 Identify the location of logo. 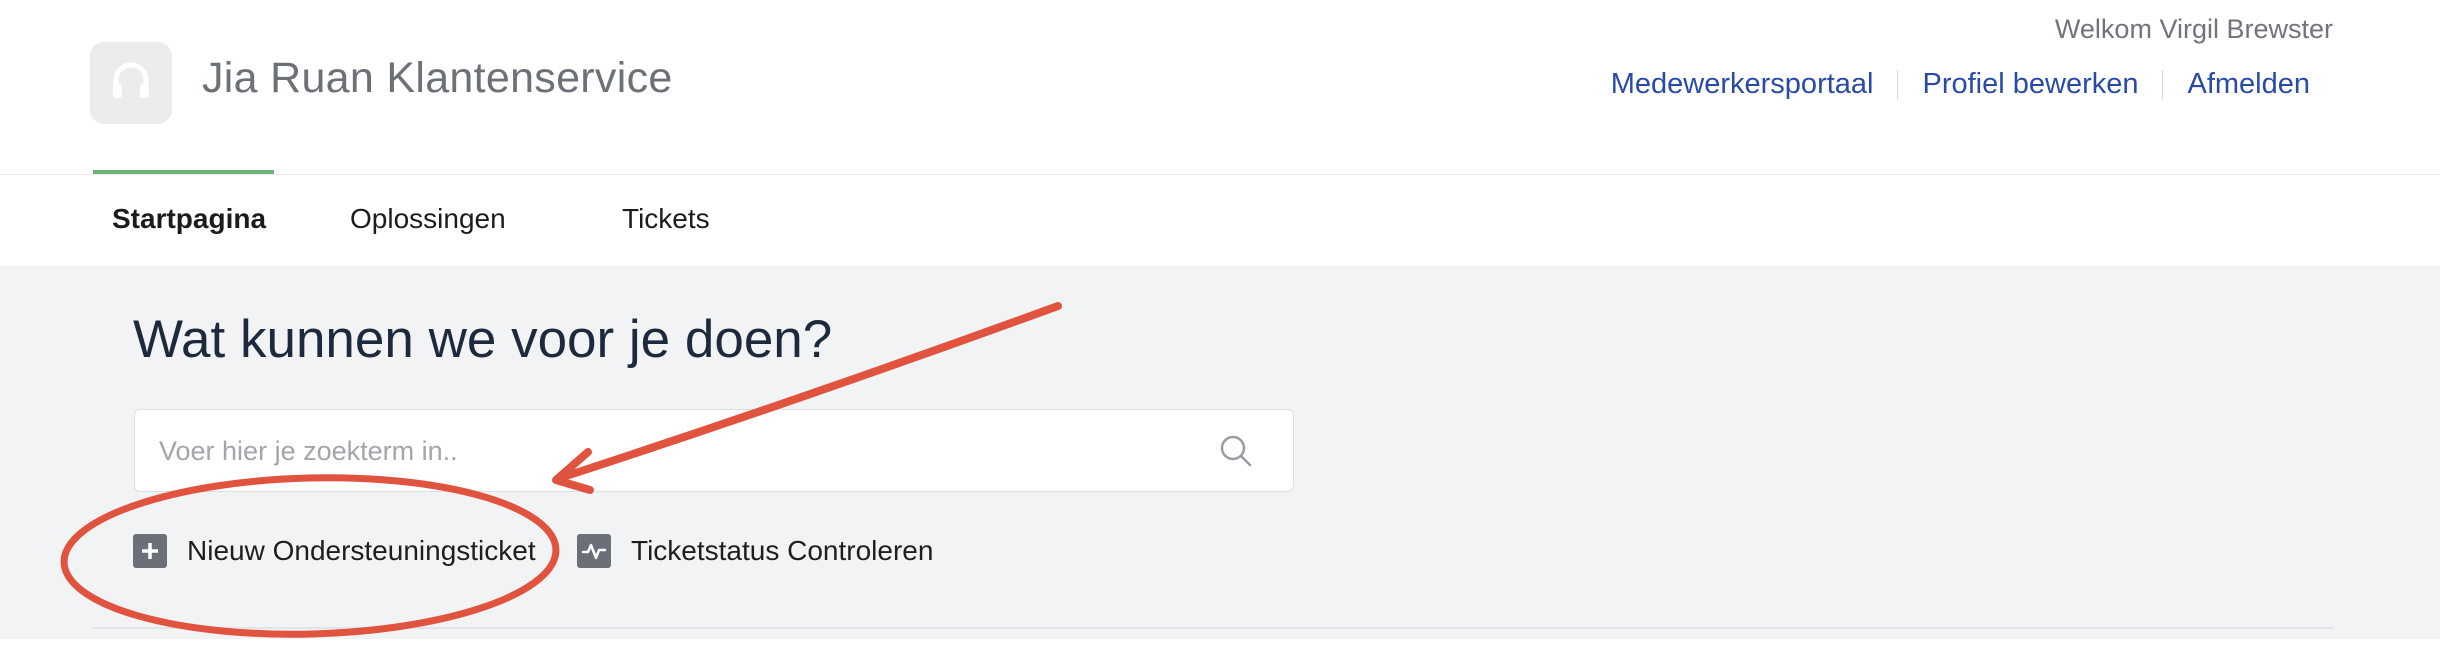
(131, 83).